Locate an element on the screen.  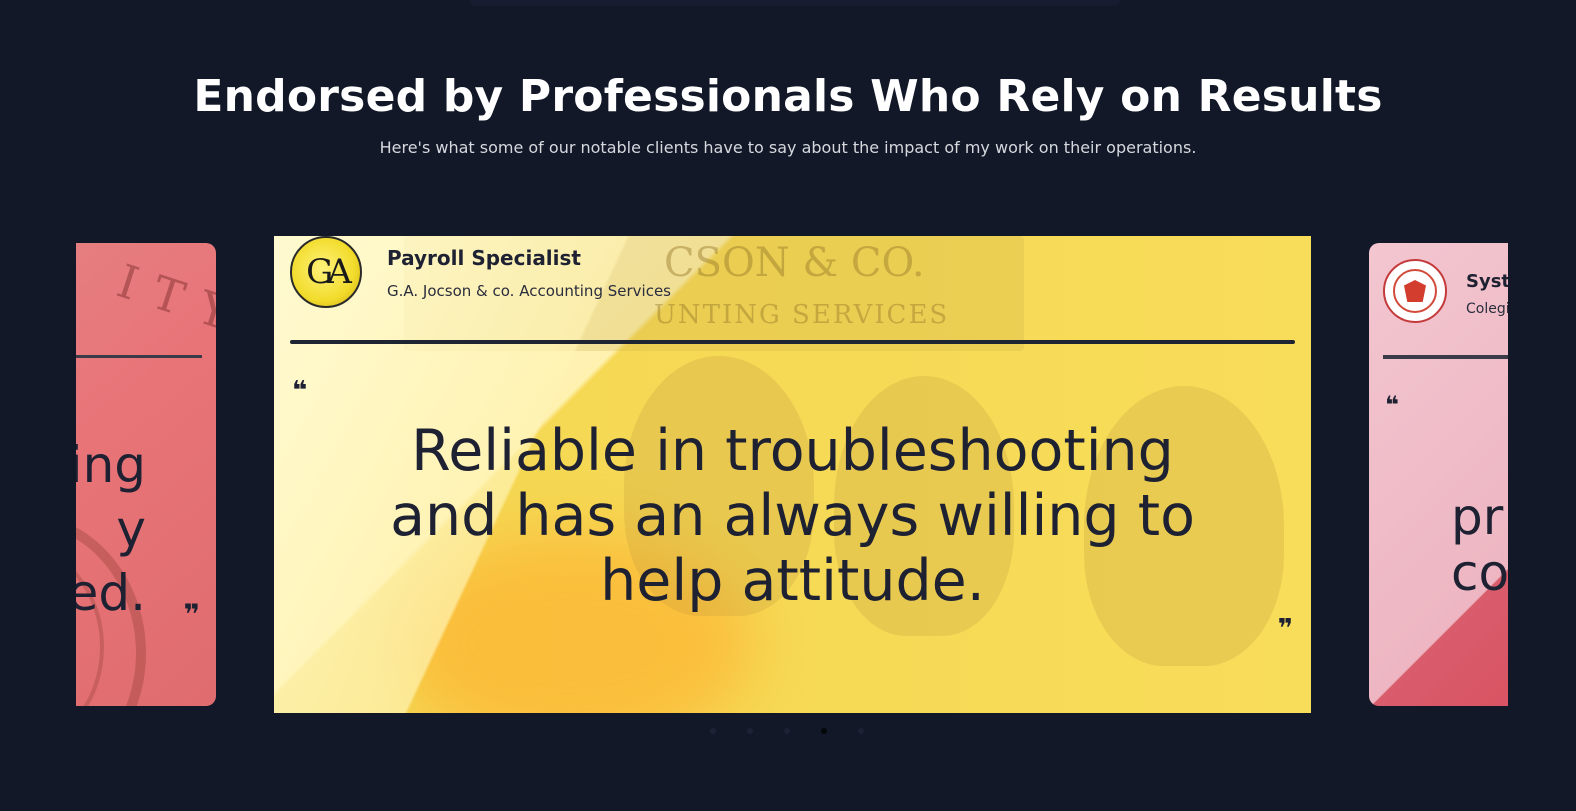
pagination-dot-active is located at coordinates (824, 731).